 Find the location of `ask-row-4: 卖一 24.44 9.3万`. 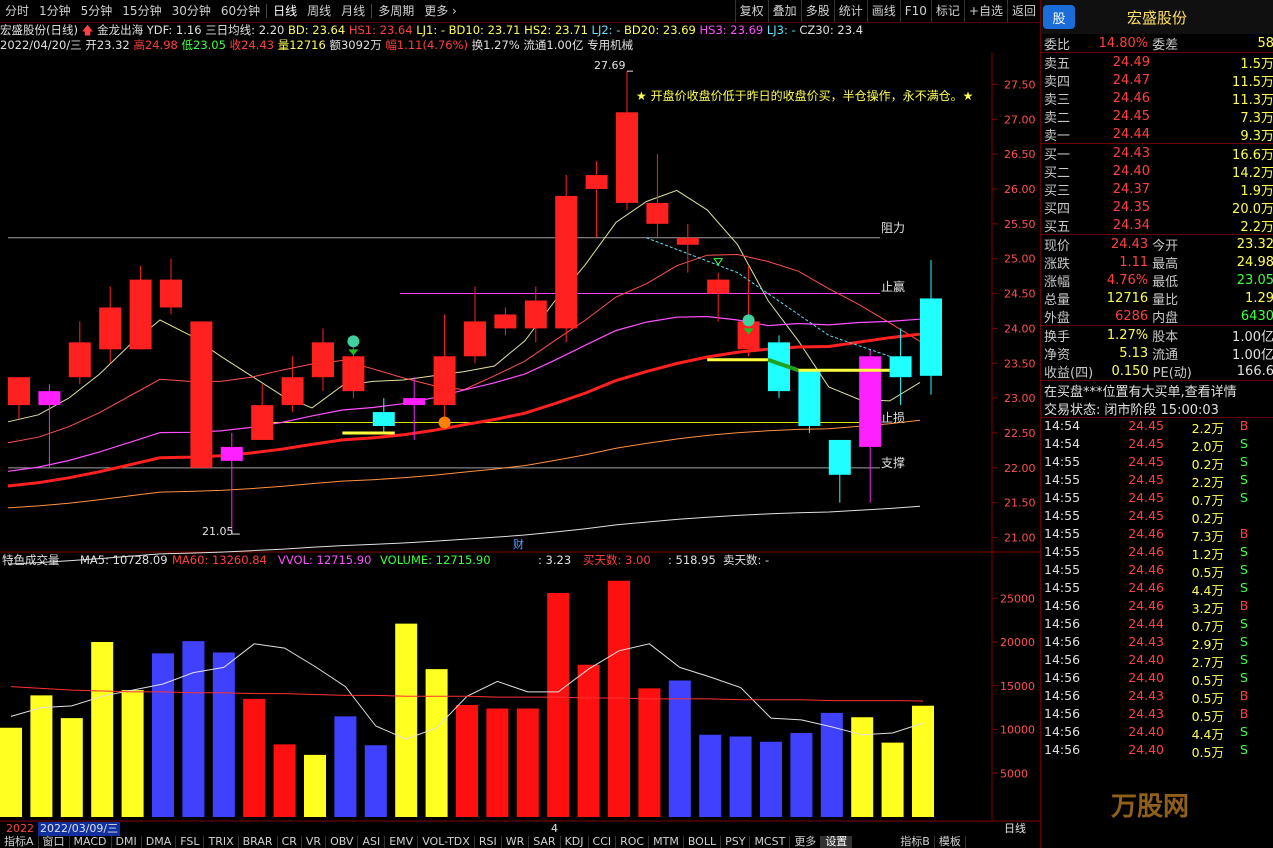

ask-row-4: 卖一 24.44 9.3万 is located at coordinates (1157, 134).